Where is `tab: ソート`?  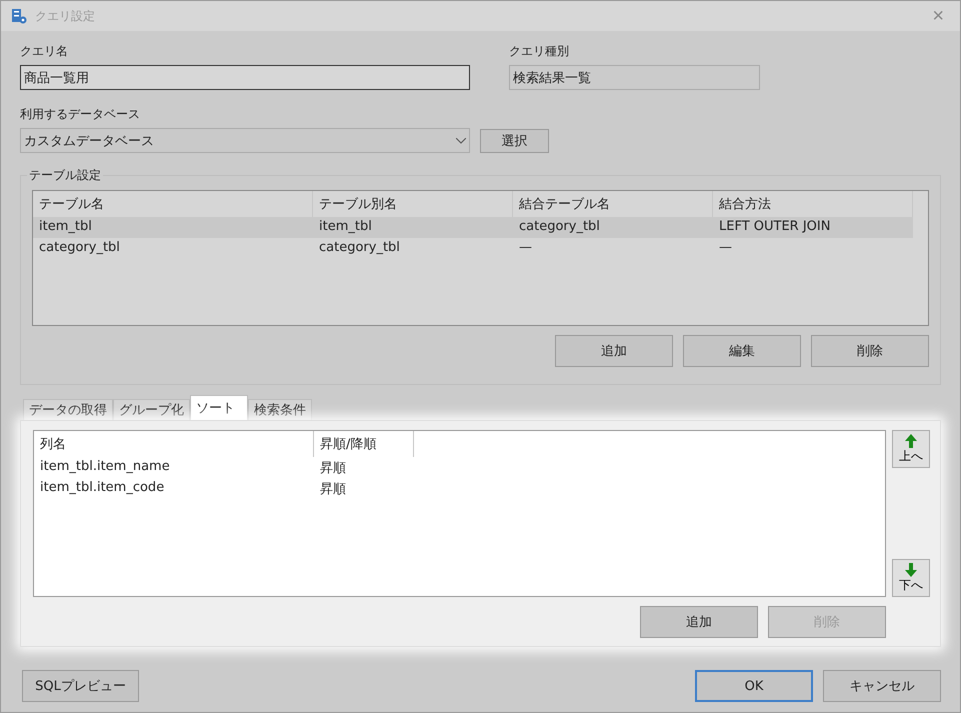
tab: ソート is located at coordinates (219, 407).